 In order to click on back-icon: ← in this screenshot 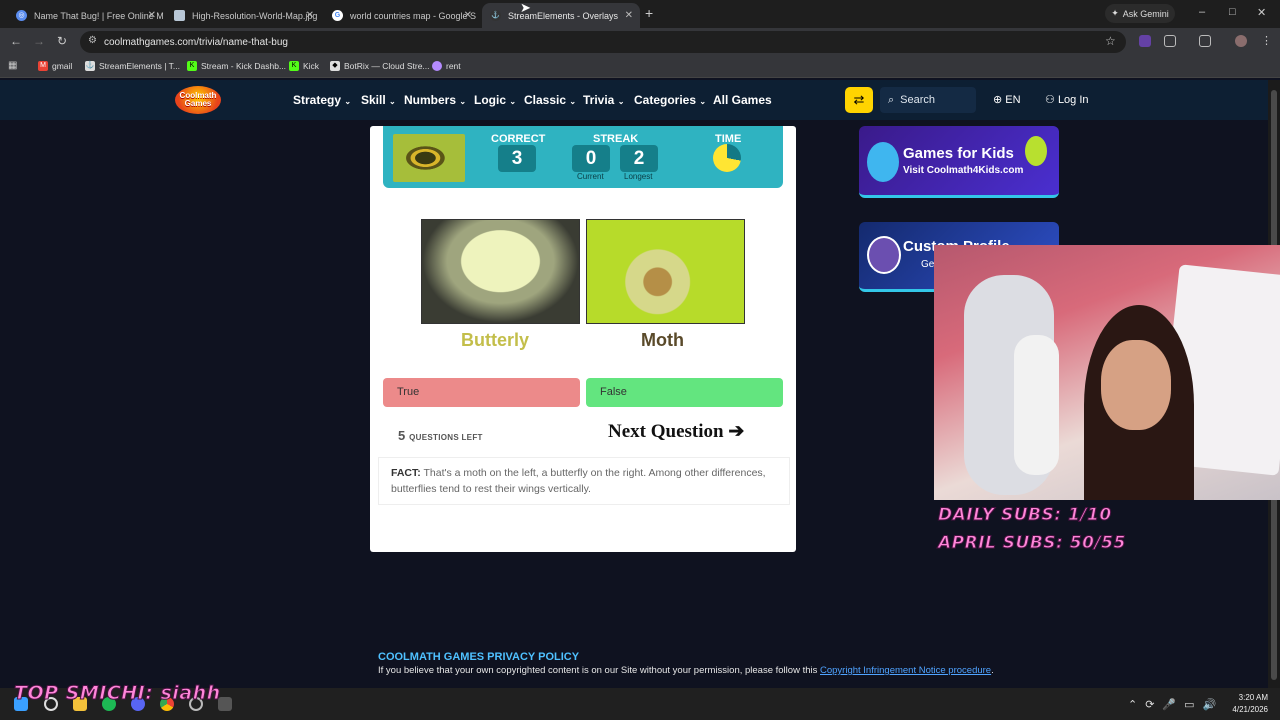, I will do `click(16, 41)`.